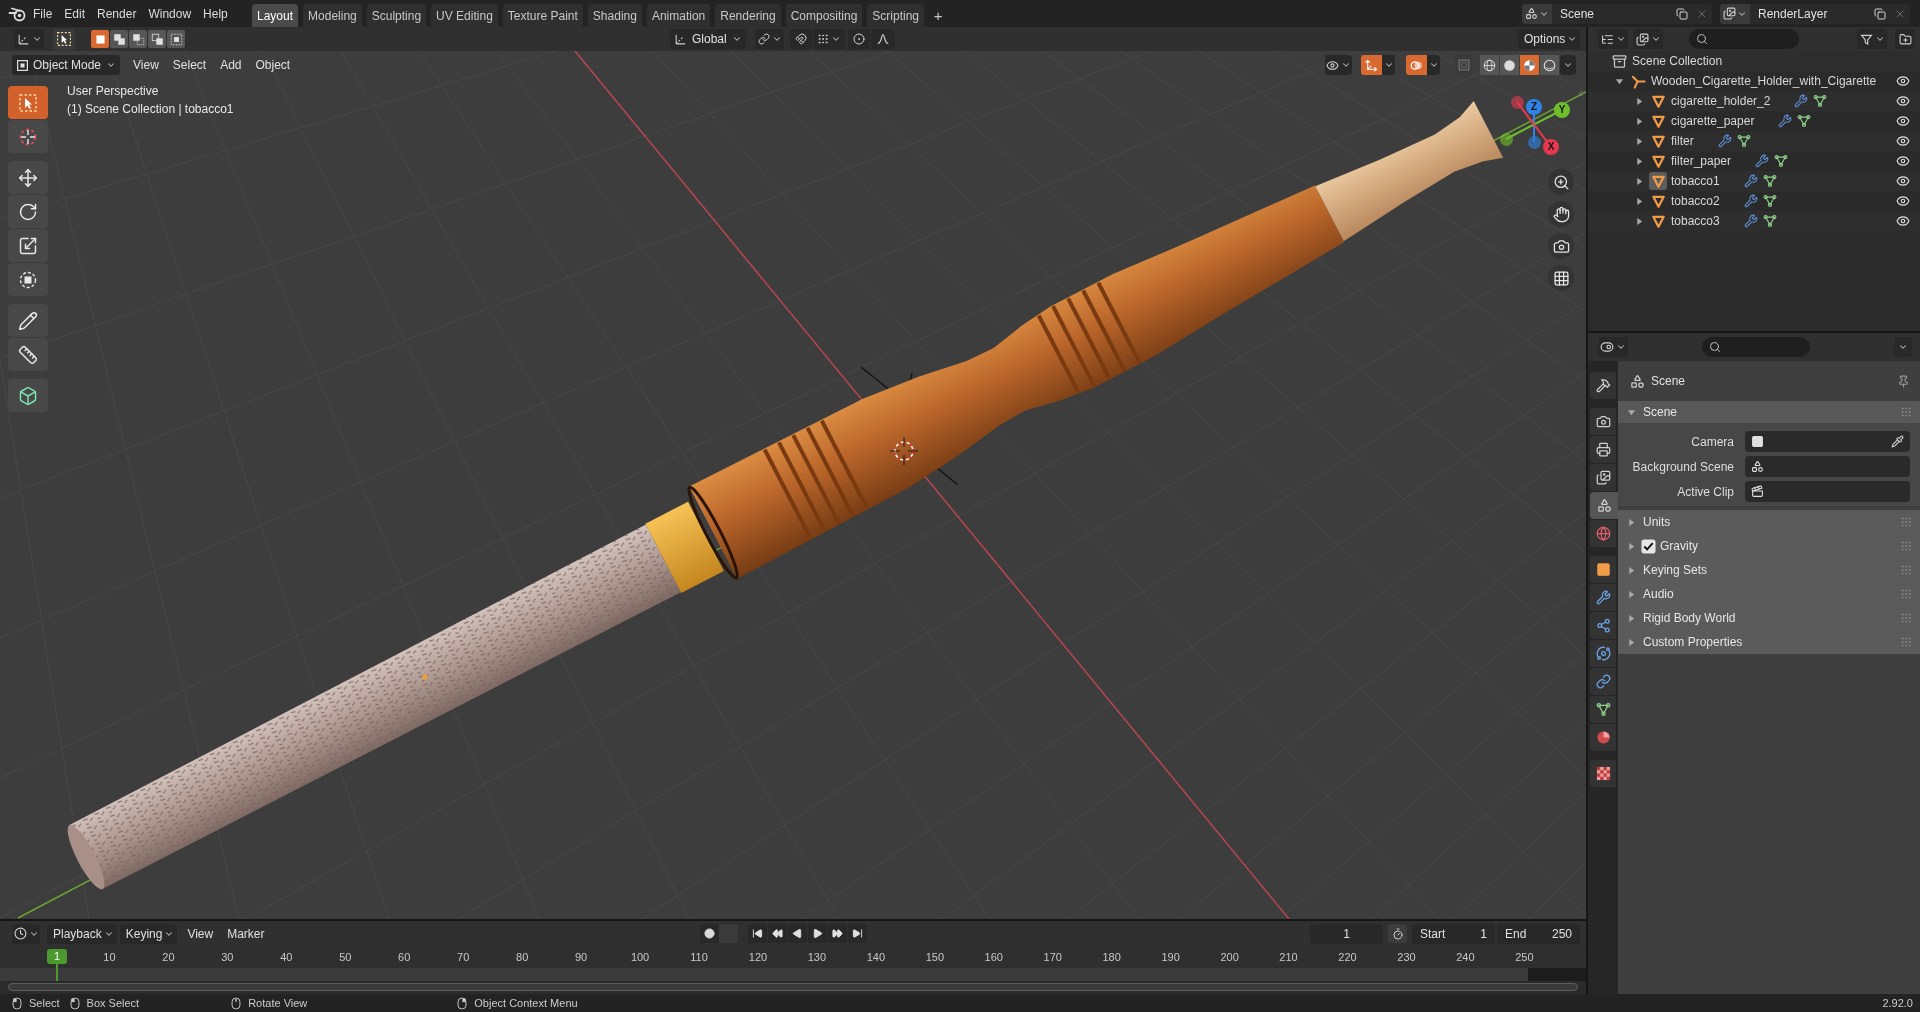  What do you see at coordinates (817, 933) in the screenshot?
I see `play-button` at bounding box center [817, 933].